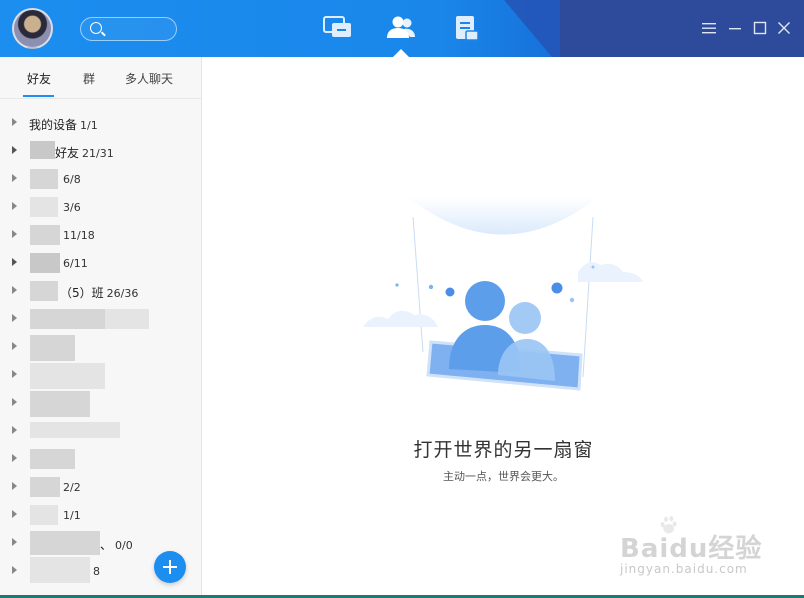 The image size is (804, 598). What do you see at coordinates (149, 78) in the screenshot?
I see `tab-multi-chat: 多人聊天` at bounding box center [149, 78].